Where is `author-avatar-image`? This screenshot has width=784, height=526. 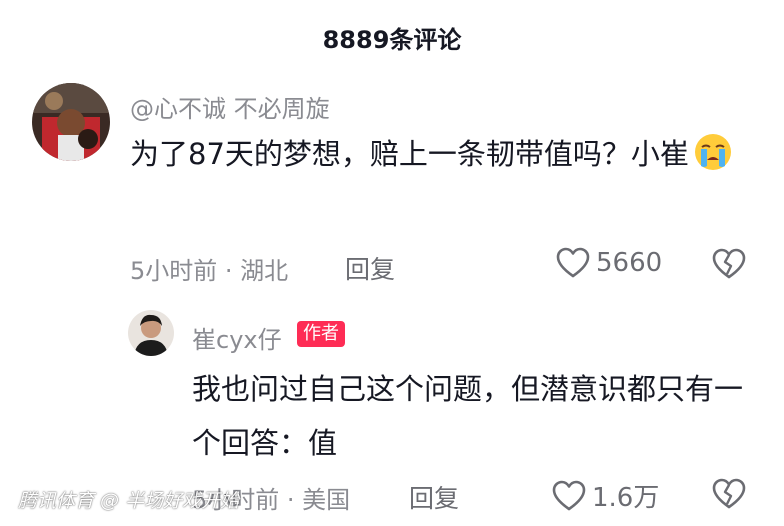 author-avatar-image is located at coordinates (151, 333).